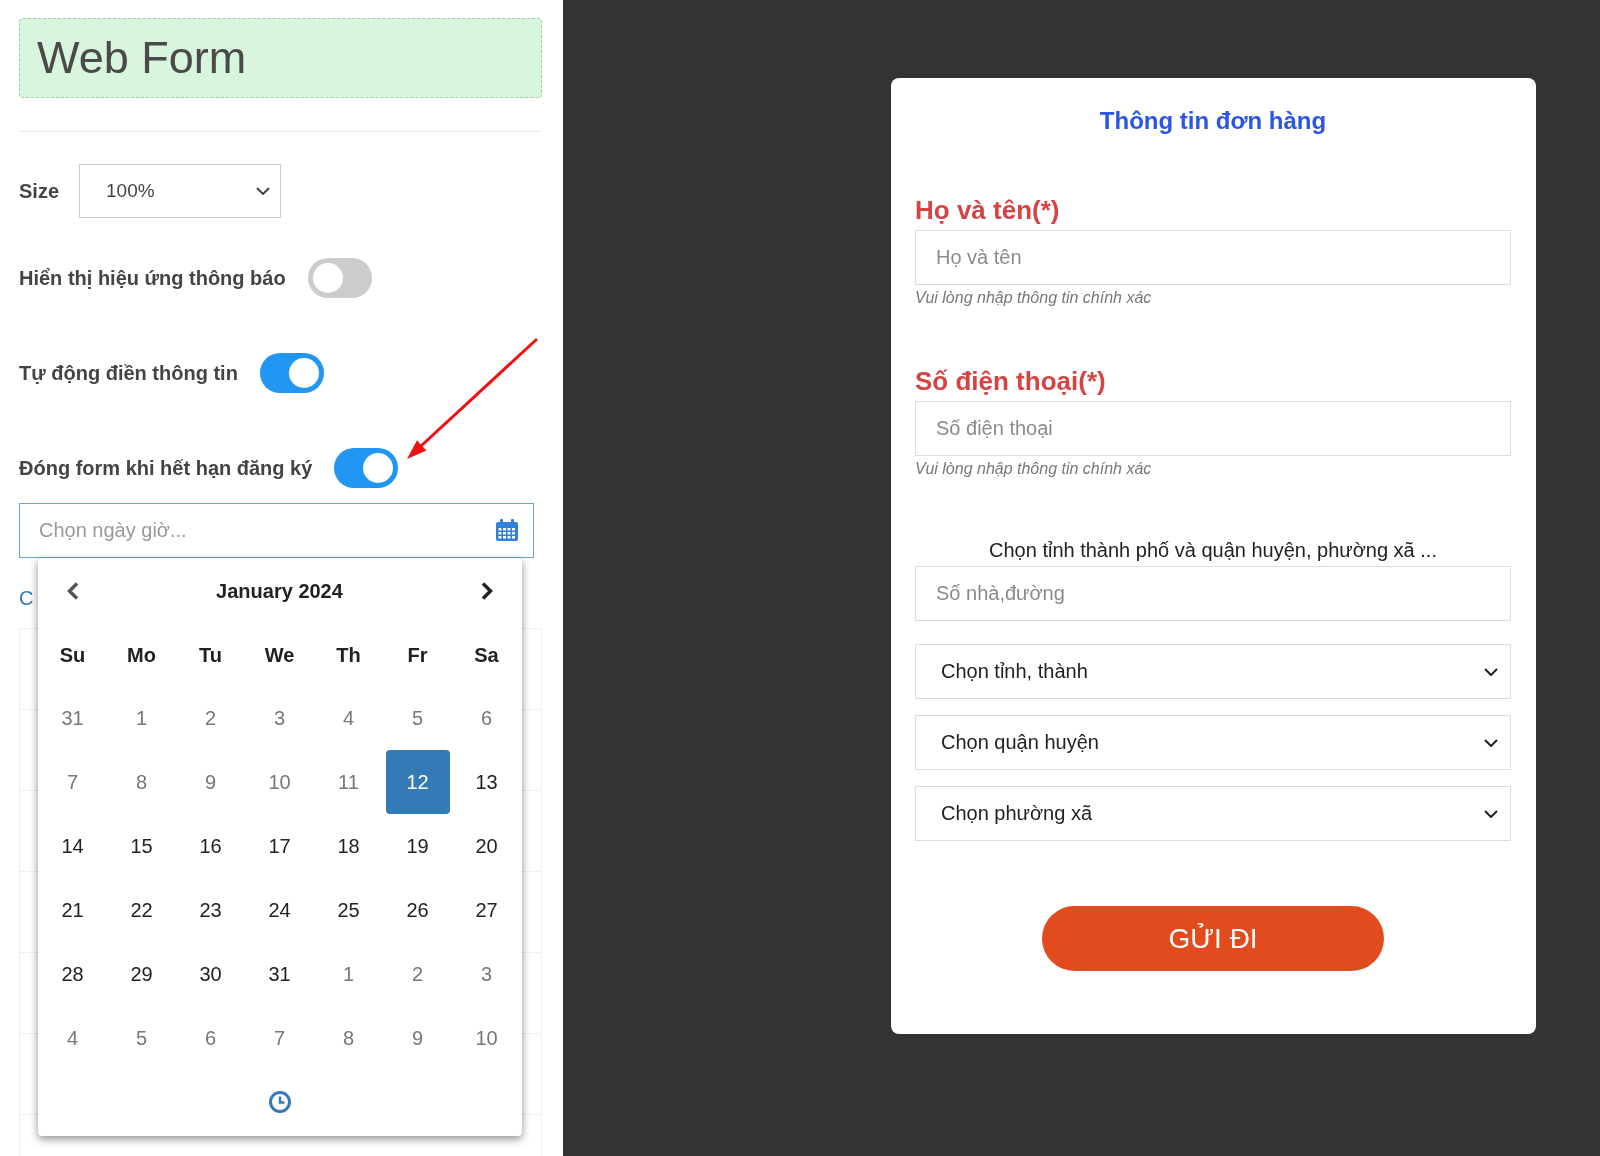  What do you see at coordinates (279, 655) in the screenshot?
I see `weekday-label: We` at bounding box center [279, 655].